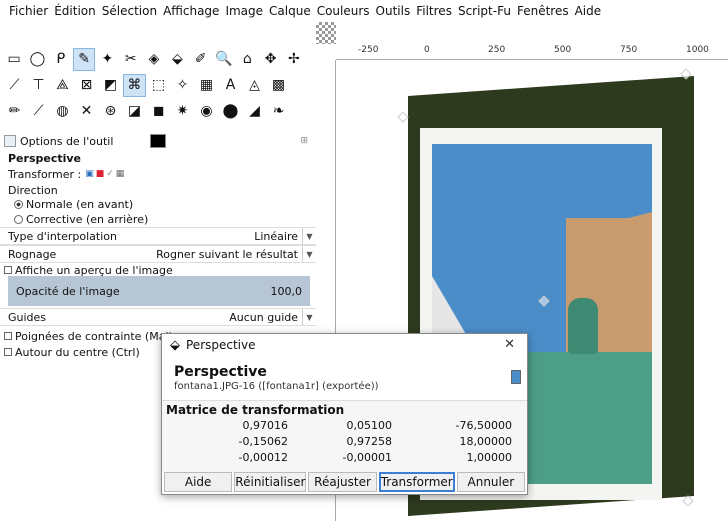 The height and width of the screenshot is (521, 728). What do you see at coordinates (37, 59) in the screenshot?
I see `tool-row1-1-icon: ◯` at bounding box center [37, 59].